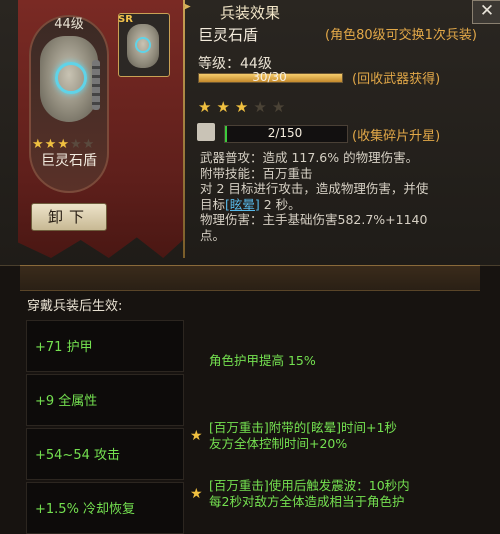 The width and height of the screenshot is (500, 534). I want to click on effect-header, so click(250, 278).